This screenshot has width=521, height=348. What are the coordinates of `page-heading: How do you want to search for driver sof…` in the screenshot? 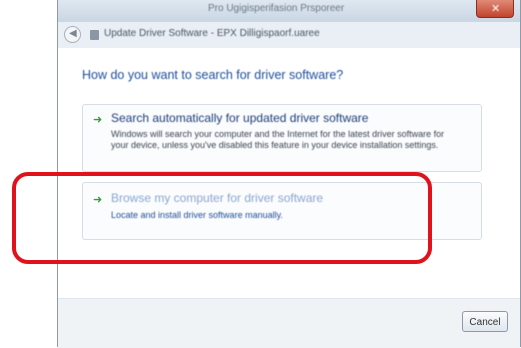 It's located at (213, 75).